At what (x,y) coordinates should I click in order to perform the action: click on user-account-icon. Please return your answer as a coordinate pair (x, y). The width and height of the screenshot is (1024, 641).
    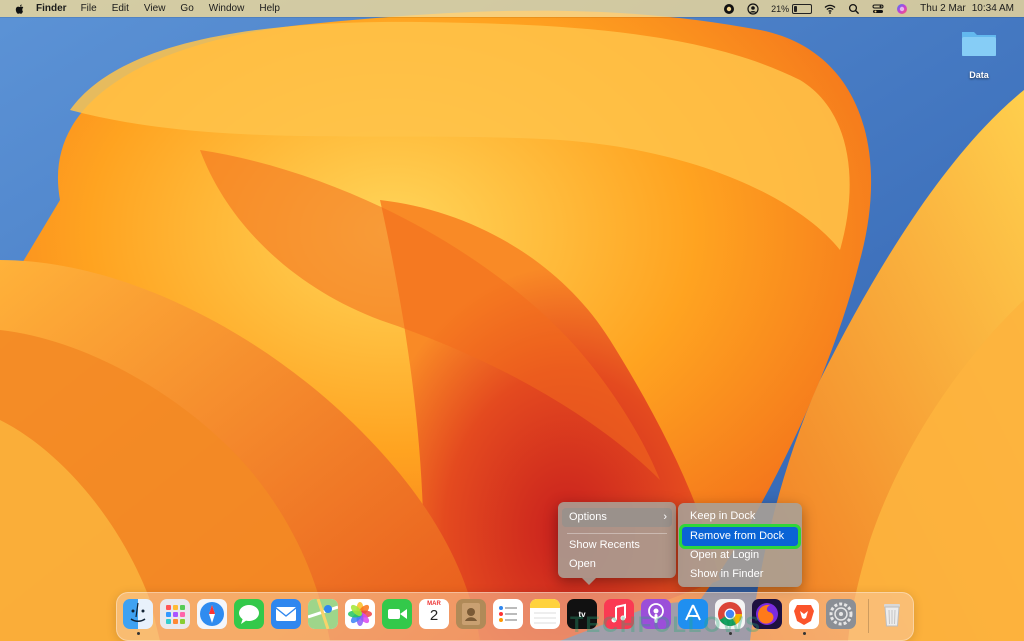
    Looking at the image, I should click on (753, 8).